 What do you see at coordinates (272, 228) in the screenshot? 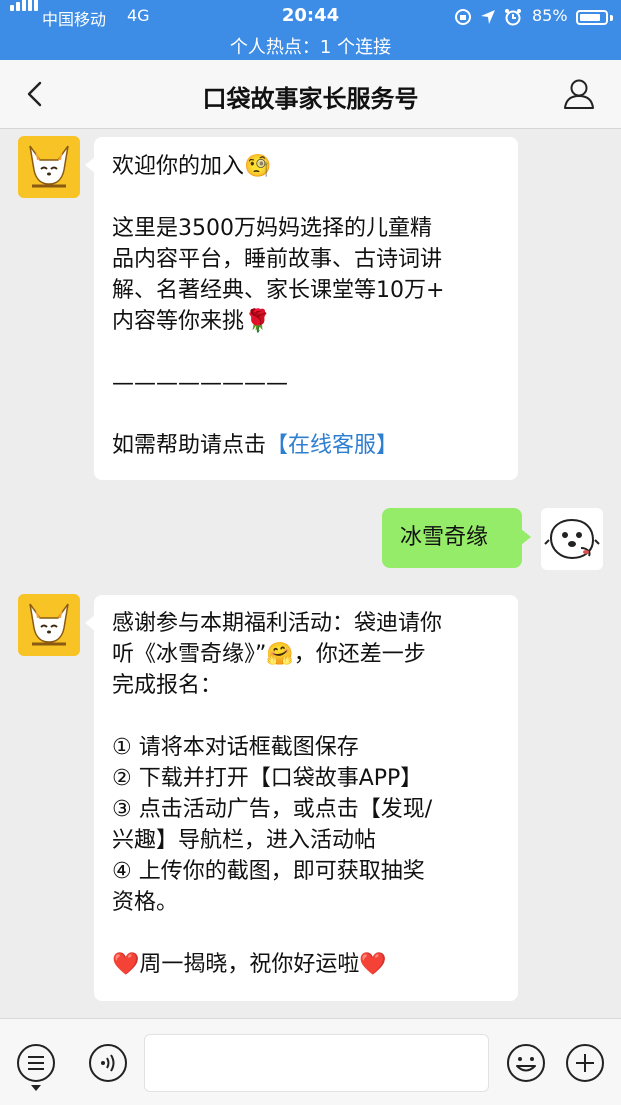
I see `message-line: 这里是3500万妈妈选择的儿童精` at bounding box center [272, 228].